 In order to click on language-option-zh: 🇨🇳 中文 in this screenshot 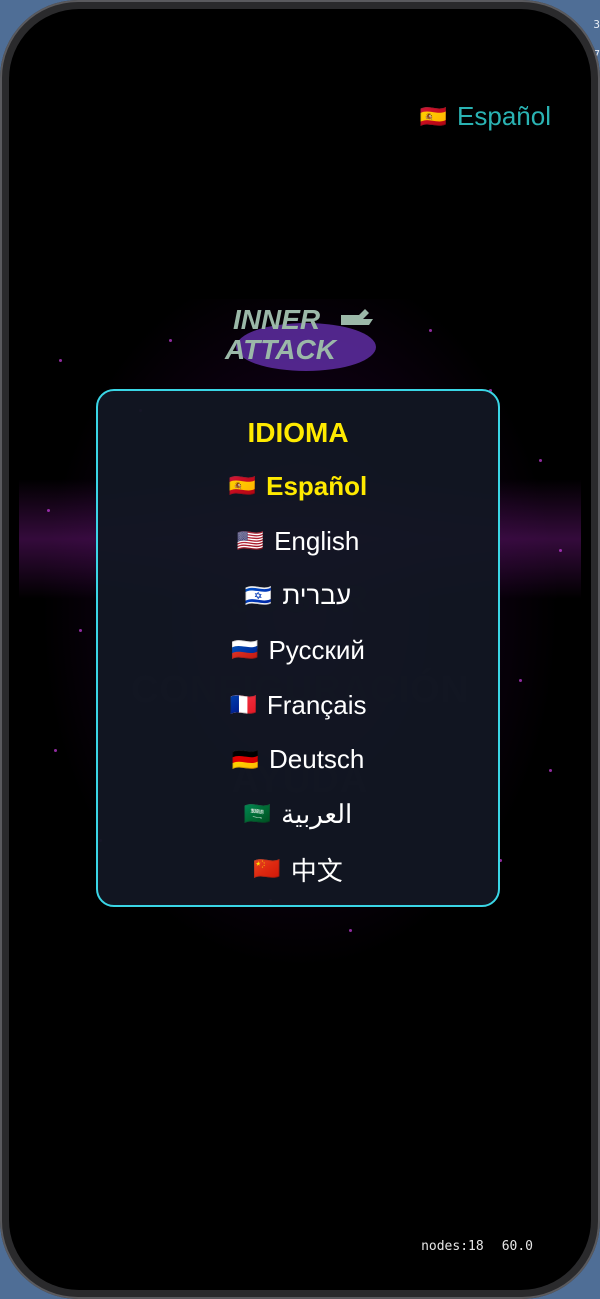, I will do `click(298, 869)`.